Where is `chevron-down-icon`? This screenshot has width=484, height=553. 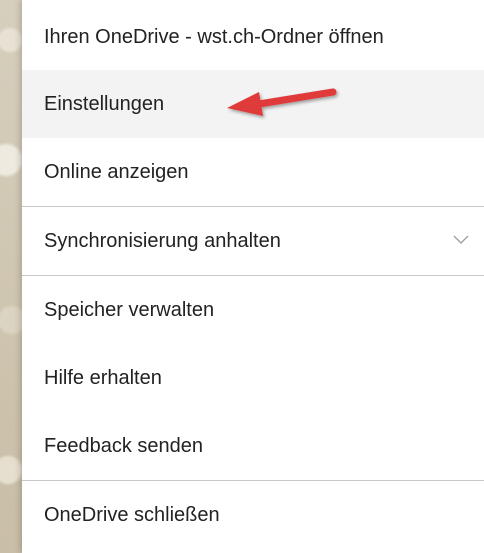
chevron-down-icon is located at coordinates (461, 239).